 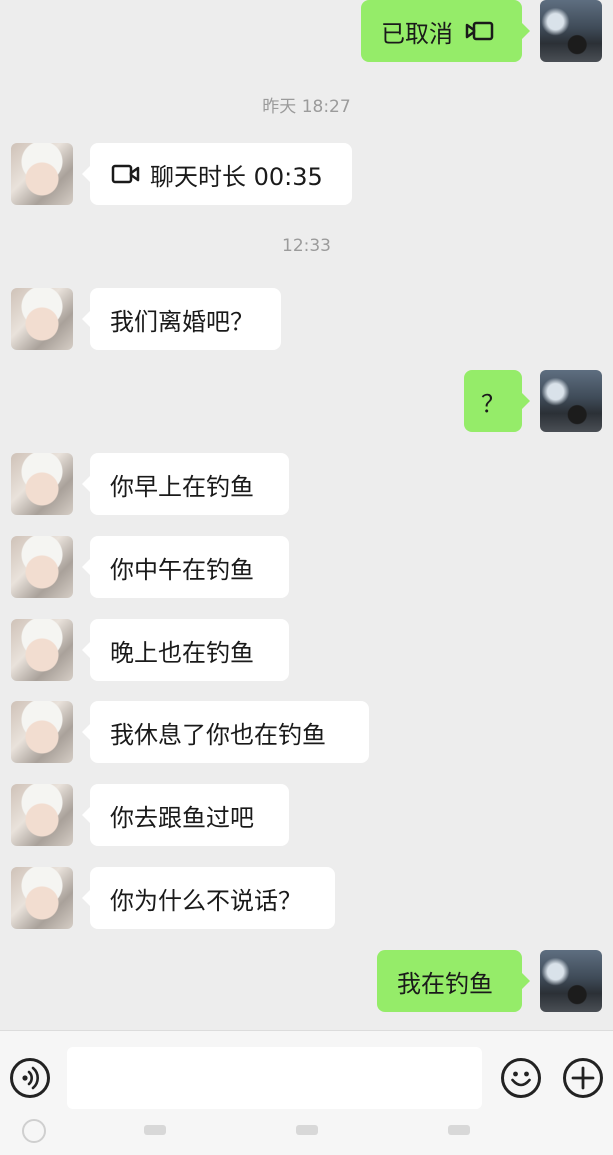 What do you see at coordinates (182, 817) in the screenshot?
I see `message-text: 你去跟鱼过吧` at bounding box center [182, 817].